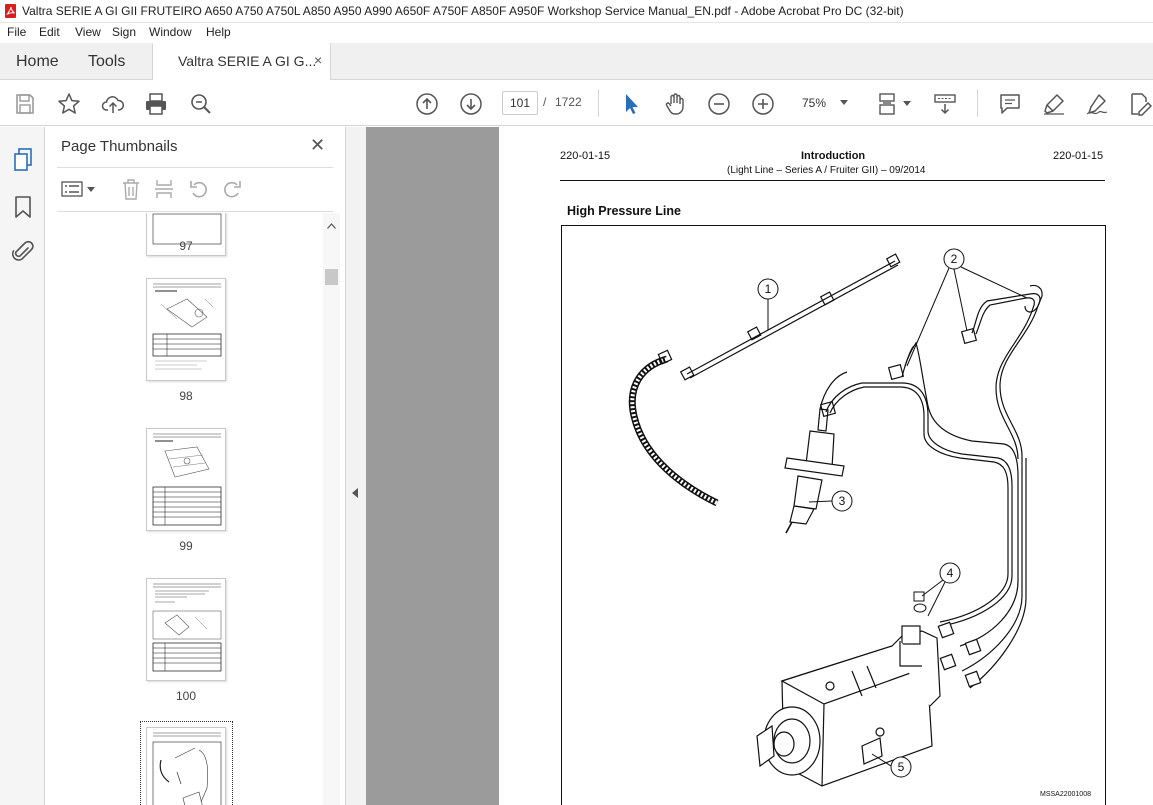 The height and width of the screenshot is (805, 1153). I want to click on page-header-code-right: 220-01-15, so click(1078, 156).